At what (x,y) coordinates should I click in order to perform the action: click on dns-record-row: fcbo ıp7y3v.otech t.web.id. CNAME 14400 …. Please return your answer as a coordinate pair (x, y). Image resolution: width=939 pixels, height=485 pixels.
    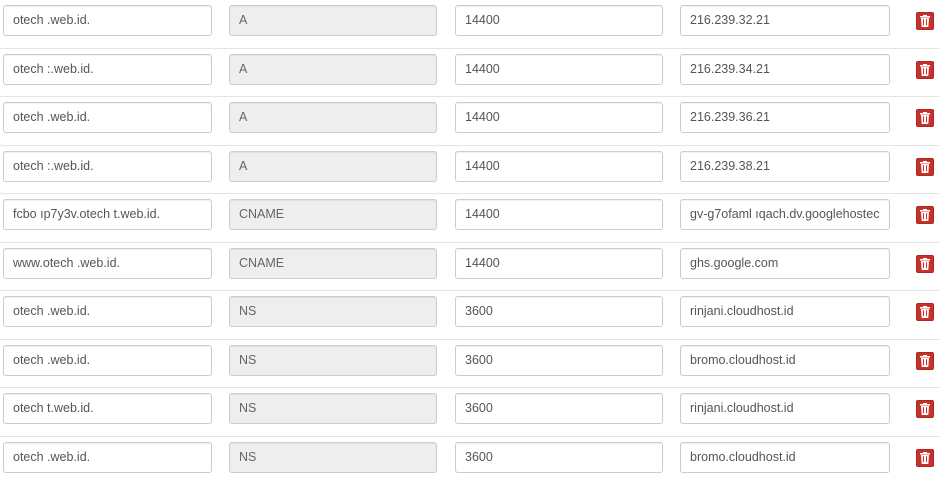
    Looking at the image, I should click on (469, 218).